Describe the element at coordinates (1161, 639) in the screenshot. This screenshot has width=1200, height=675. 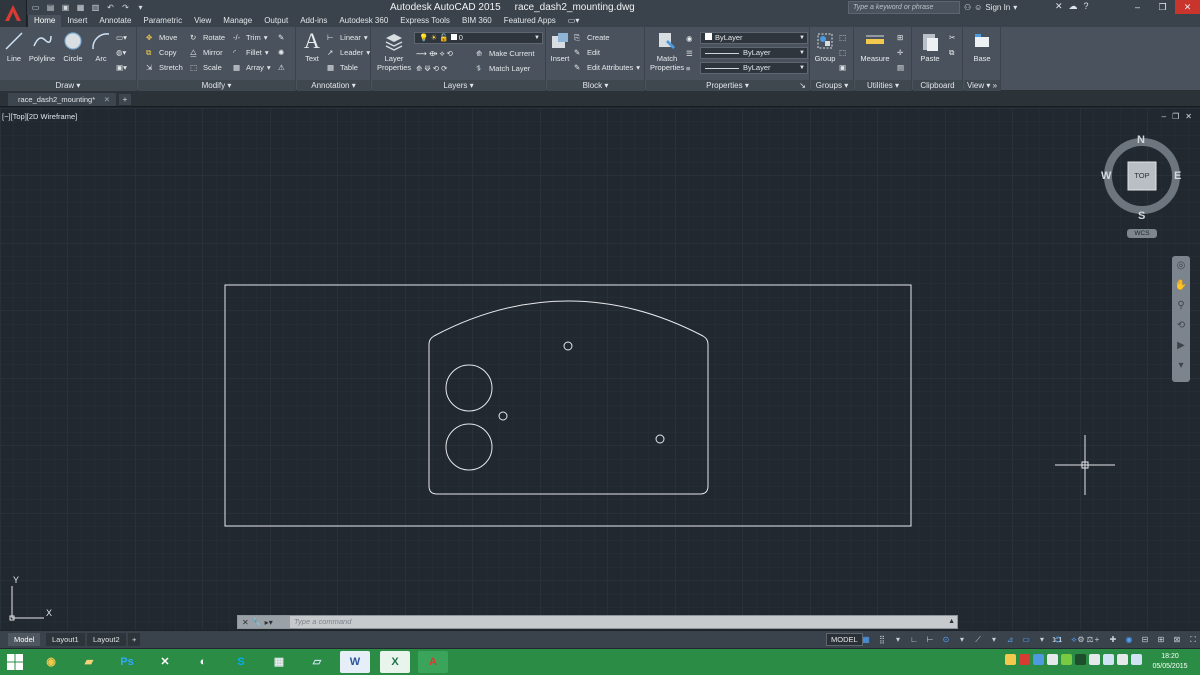
I see `lock-ui-icon: ⊞` at that location.